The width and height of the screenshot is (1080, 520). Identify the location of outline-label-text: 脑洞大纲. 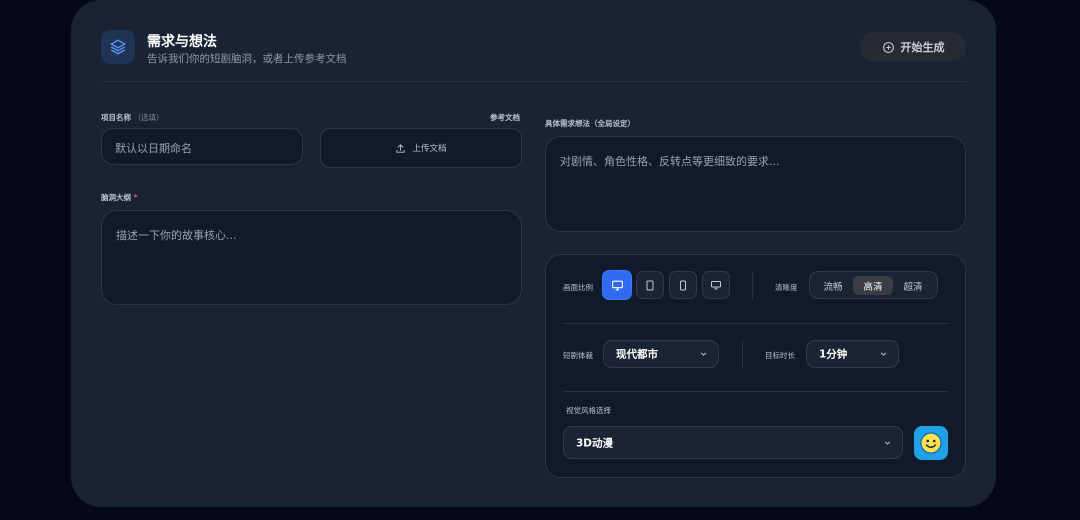
(116, 197).